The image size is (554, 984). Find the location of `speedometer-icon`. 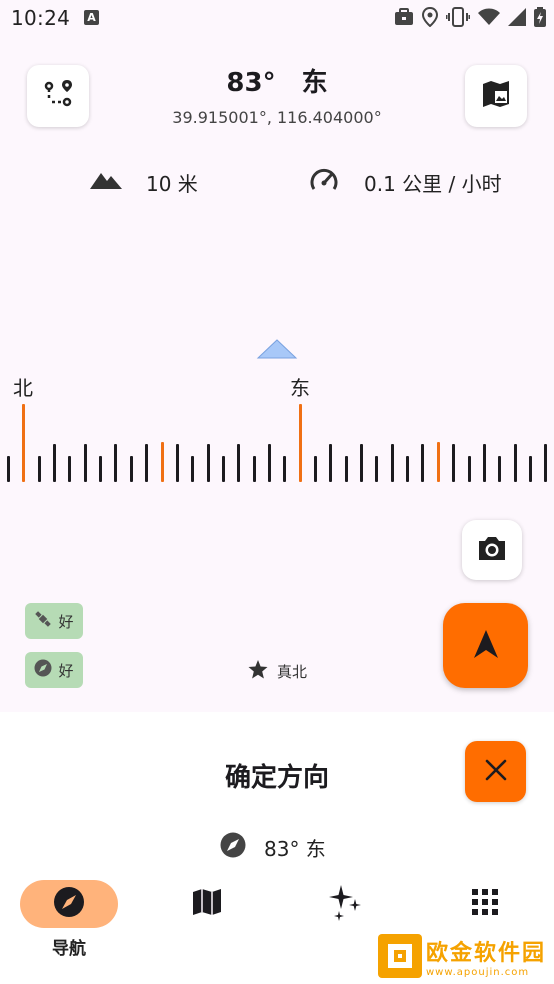

speedometer-icon is located at coordinates (324, 182).